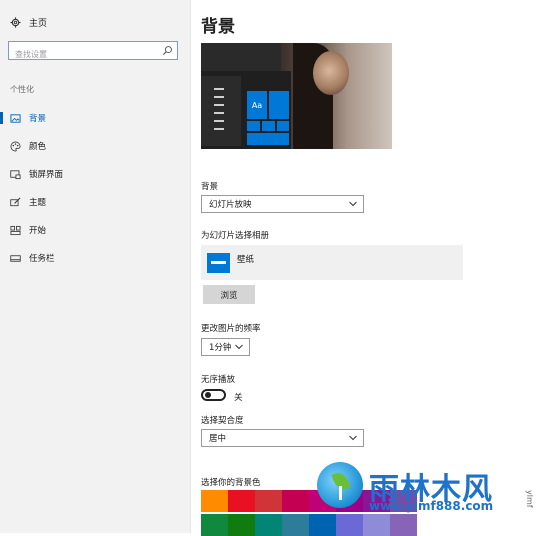 This screenshot has width=537, height=536. I want to click on sidebar-item-lock-screen: 锁屏界面, so click(95, 174).